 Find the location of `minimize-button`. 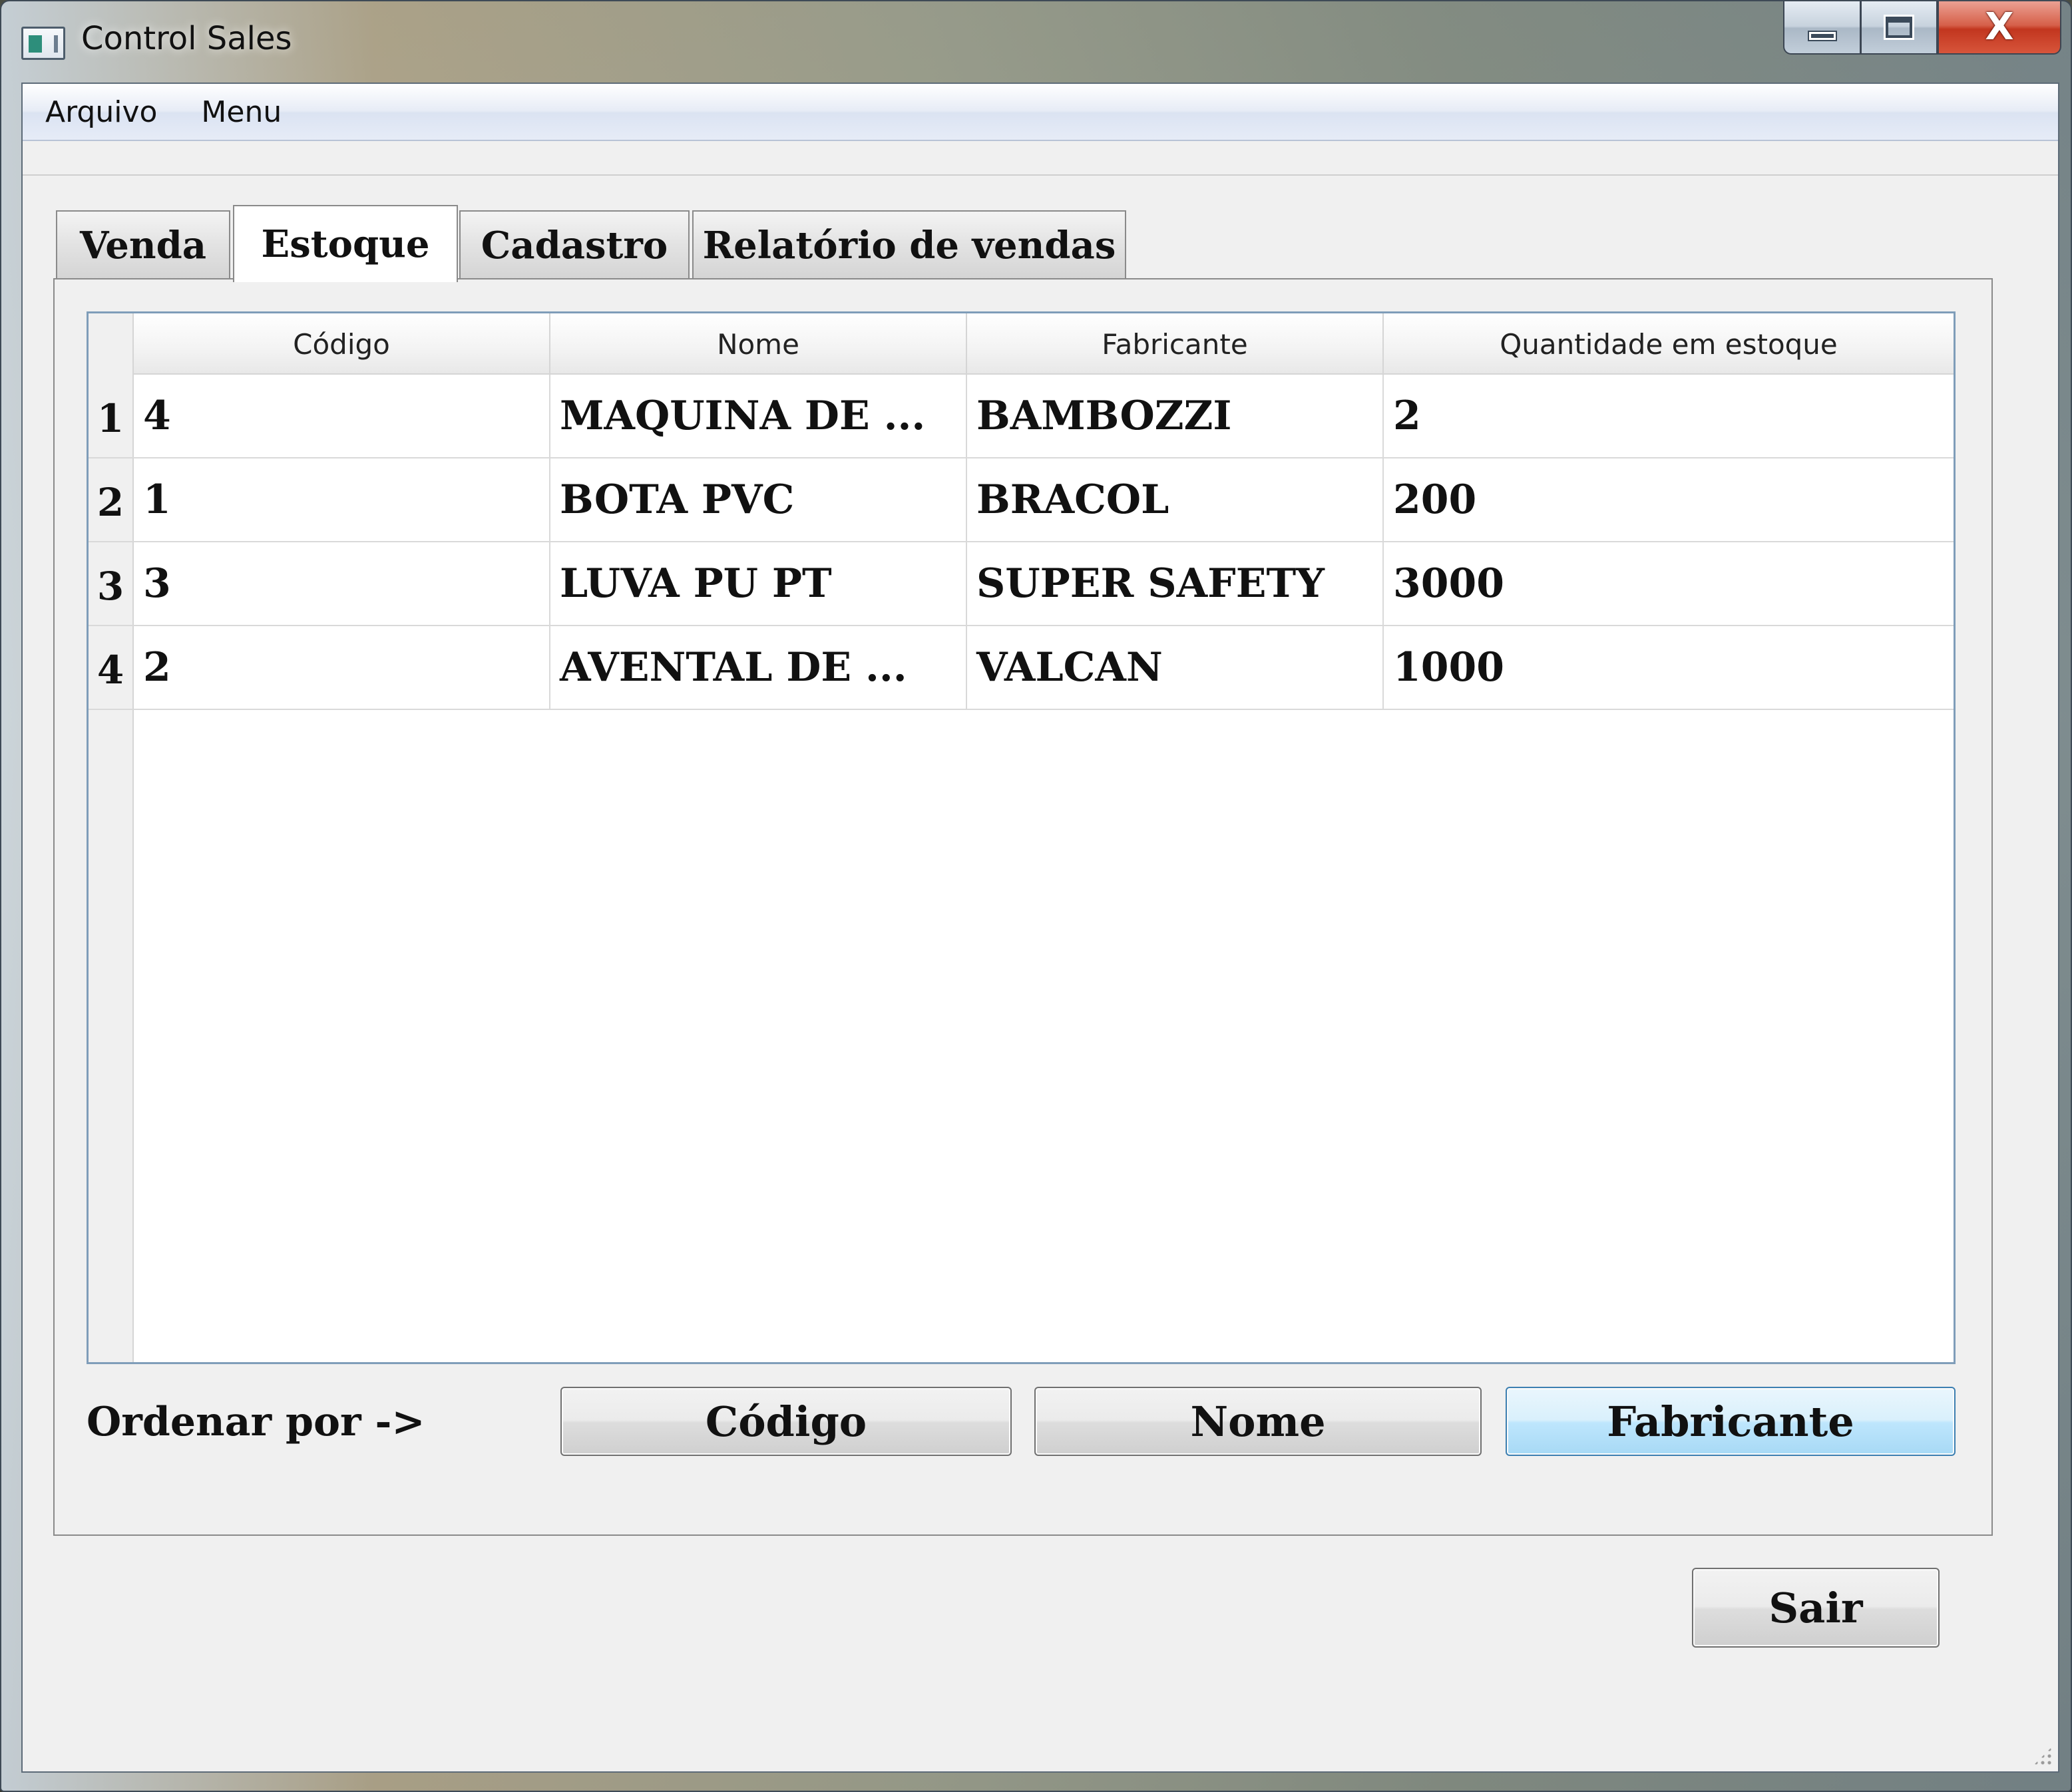

minimize-button is located at coordinates (1822, 28).